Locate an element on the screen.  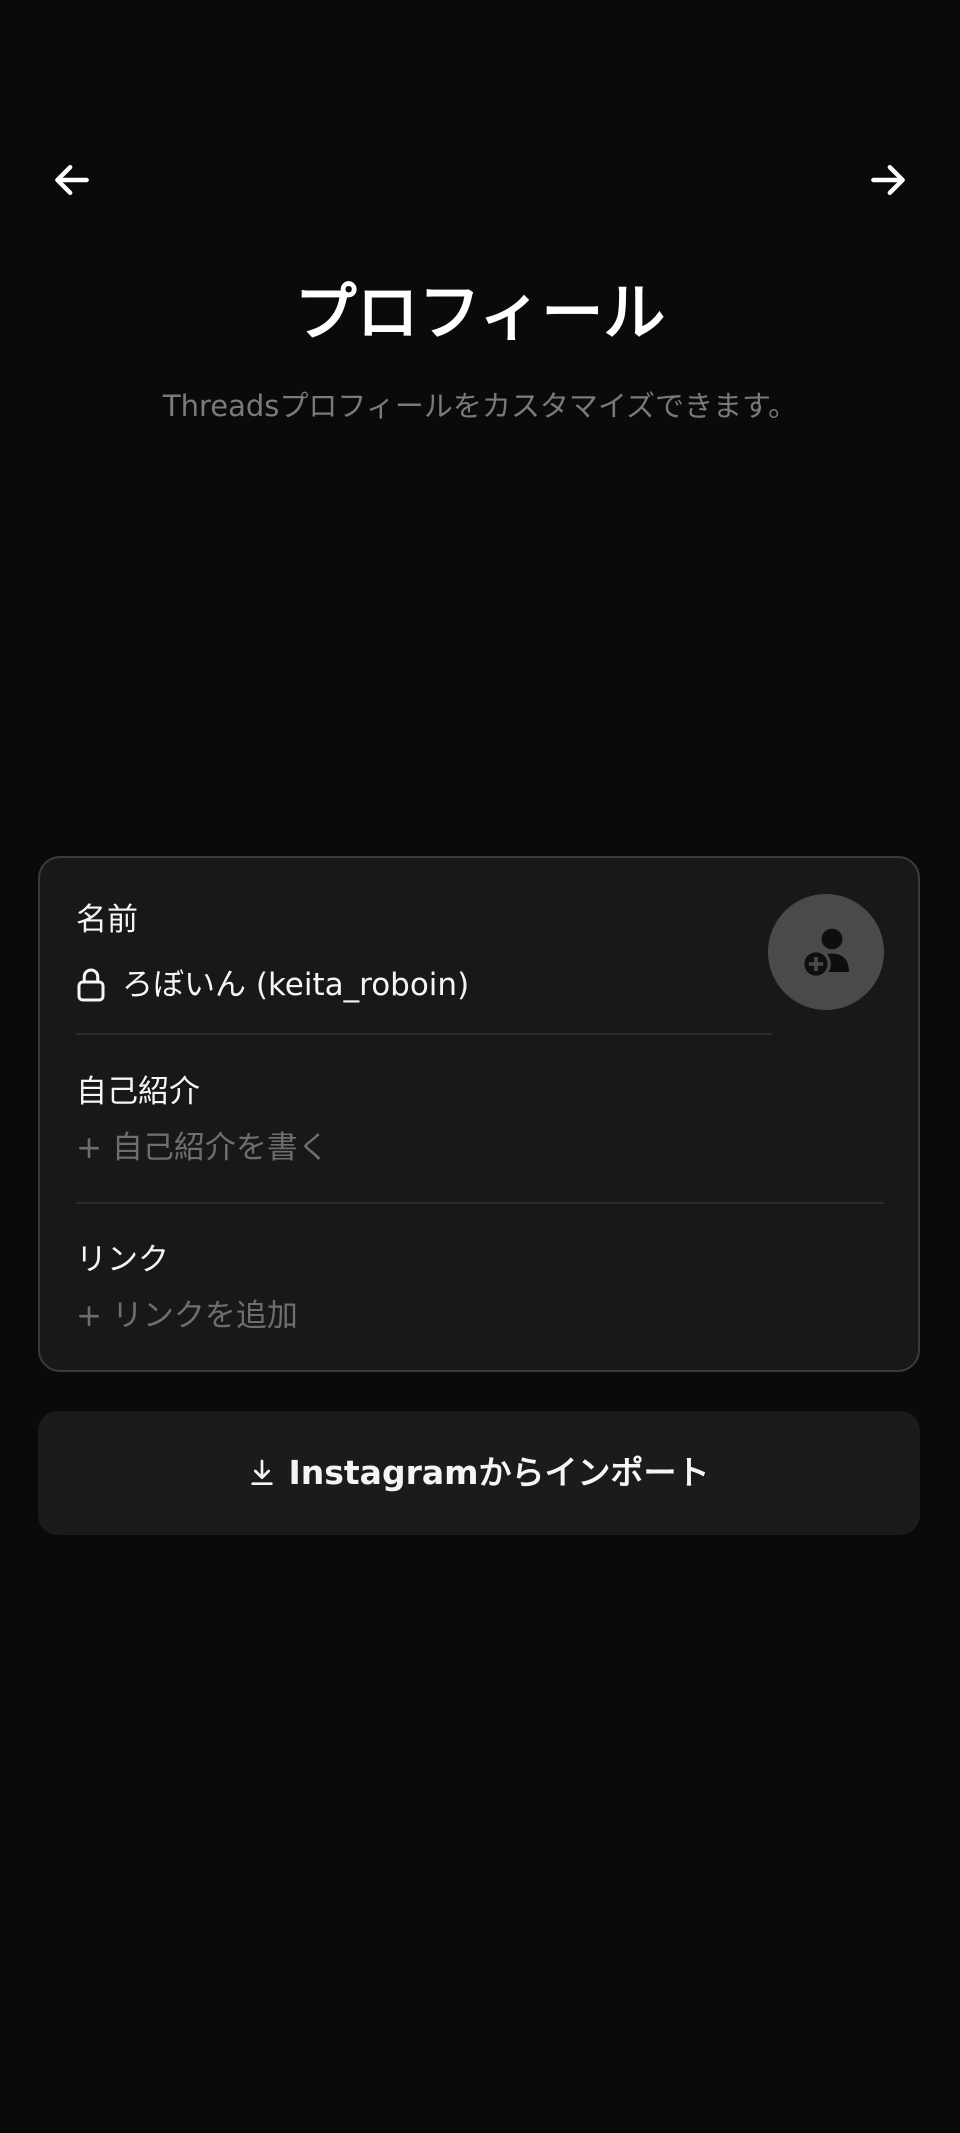
next-button is located at coordinates (888, 180).